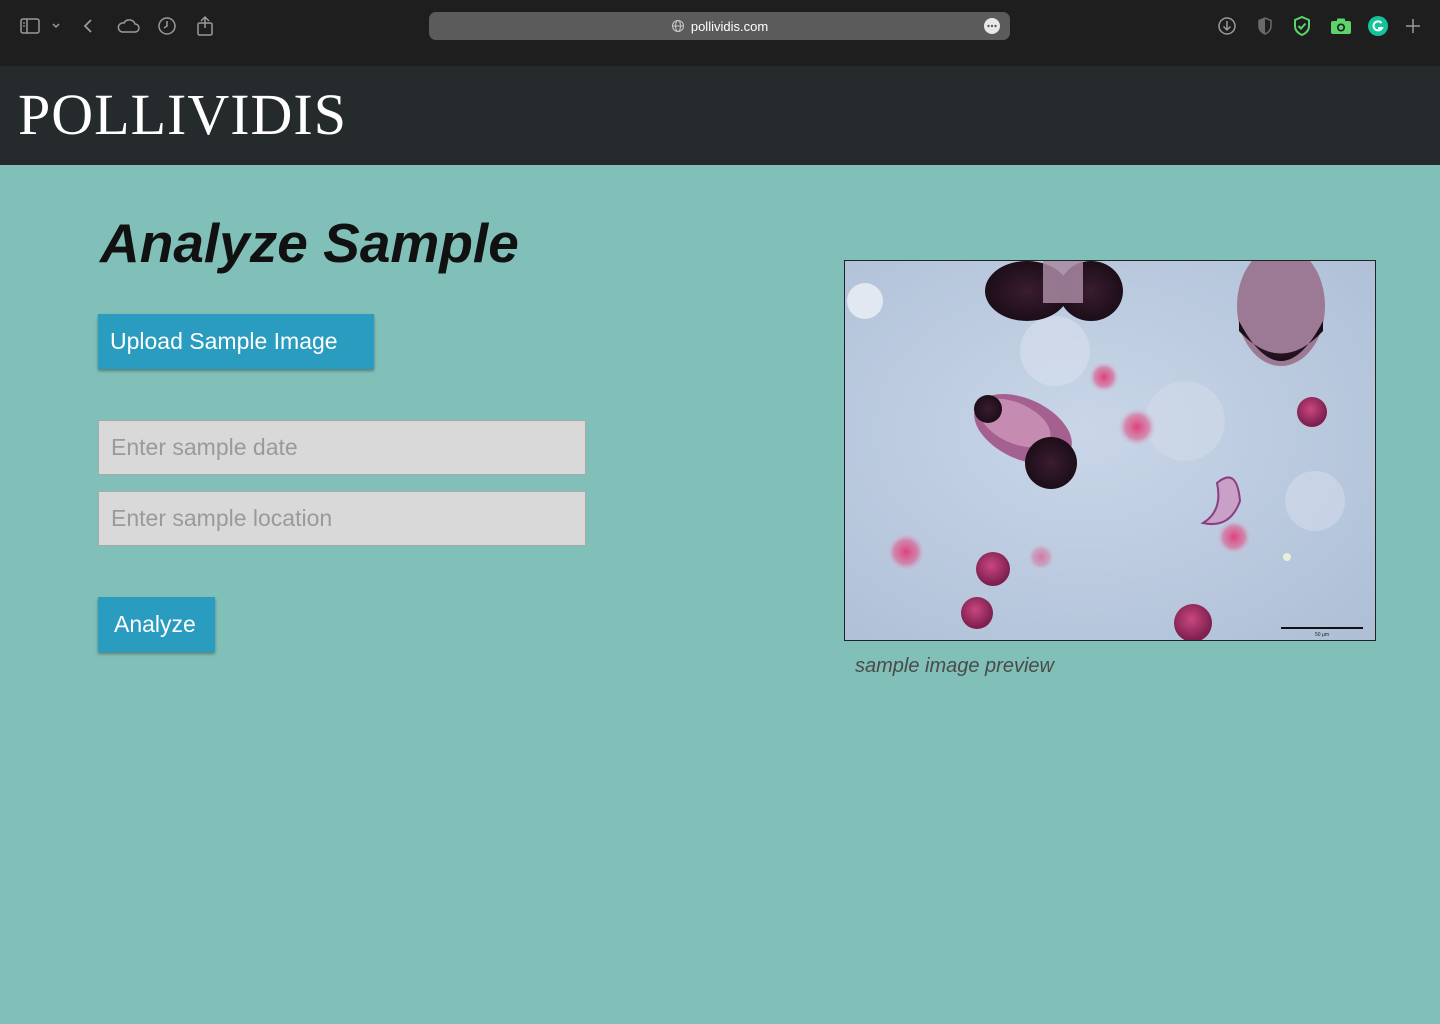 The image size is (1440, 1024). What do you see at coordinates (1378, 26) in the screenshot?
I see `grammarly-icon` at bounding box center [1378, 26].